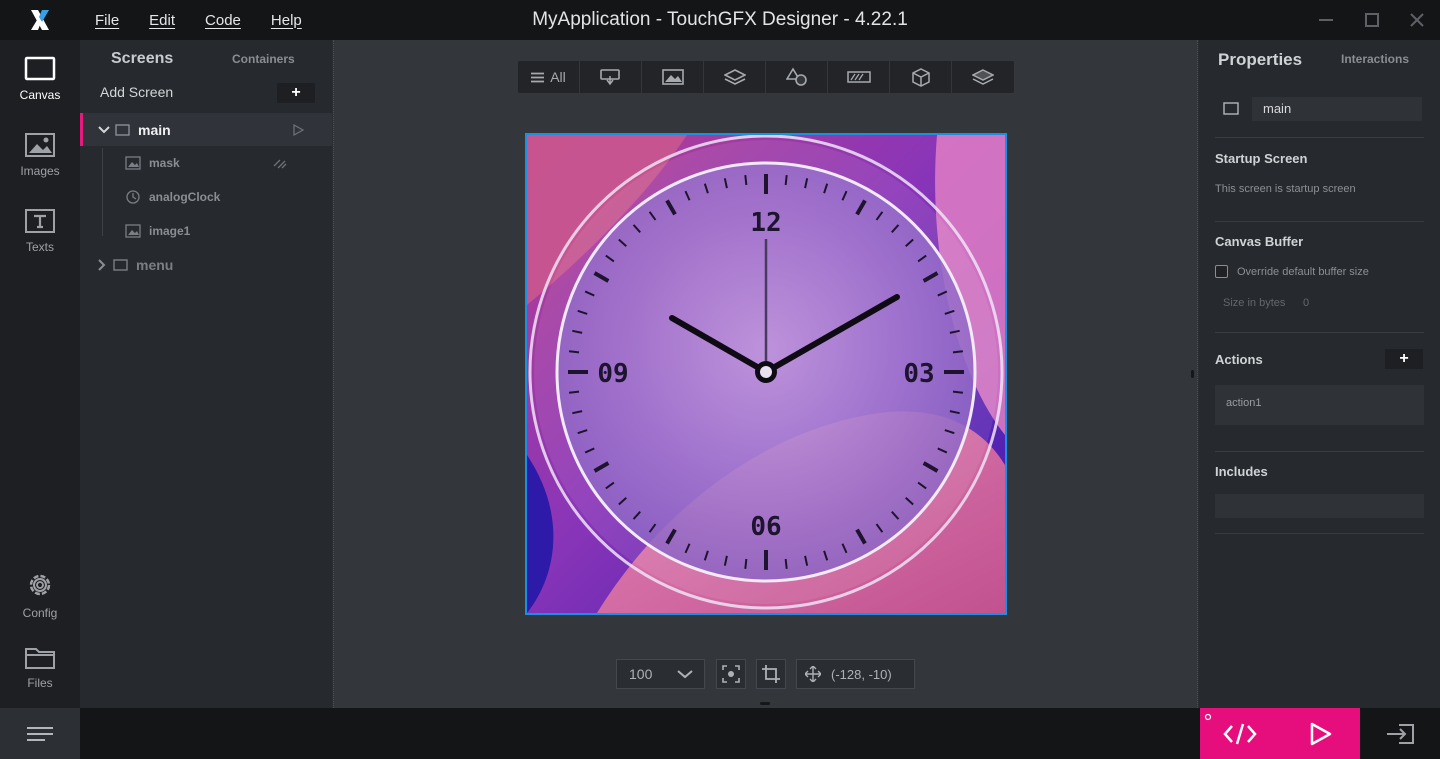 The image size is (1440, 759). What do you see at coordinates (263, 59) in the screenshot?
I see `tab-containers: Containers` at bounding box center [263, 59].